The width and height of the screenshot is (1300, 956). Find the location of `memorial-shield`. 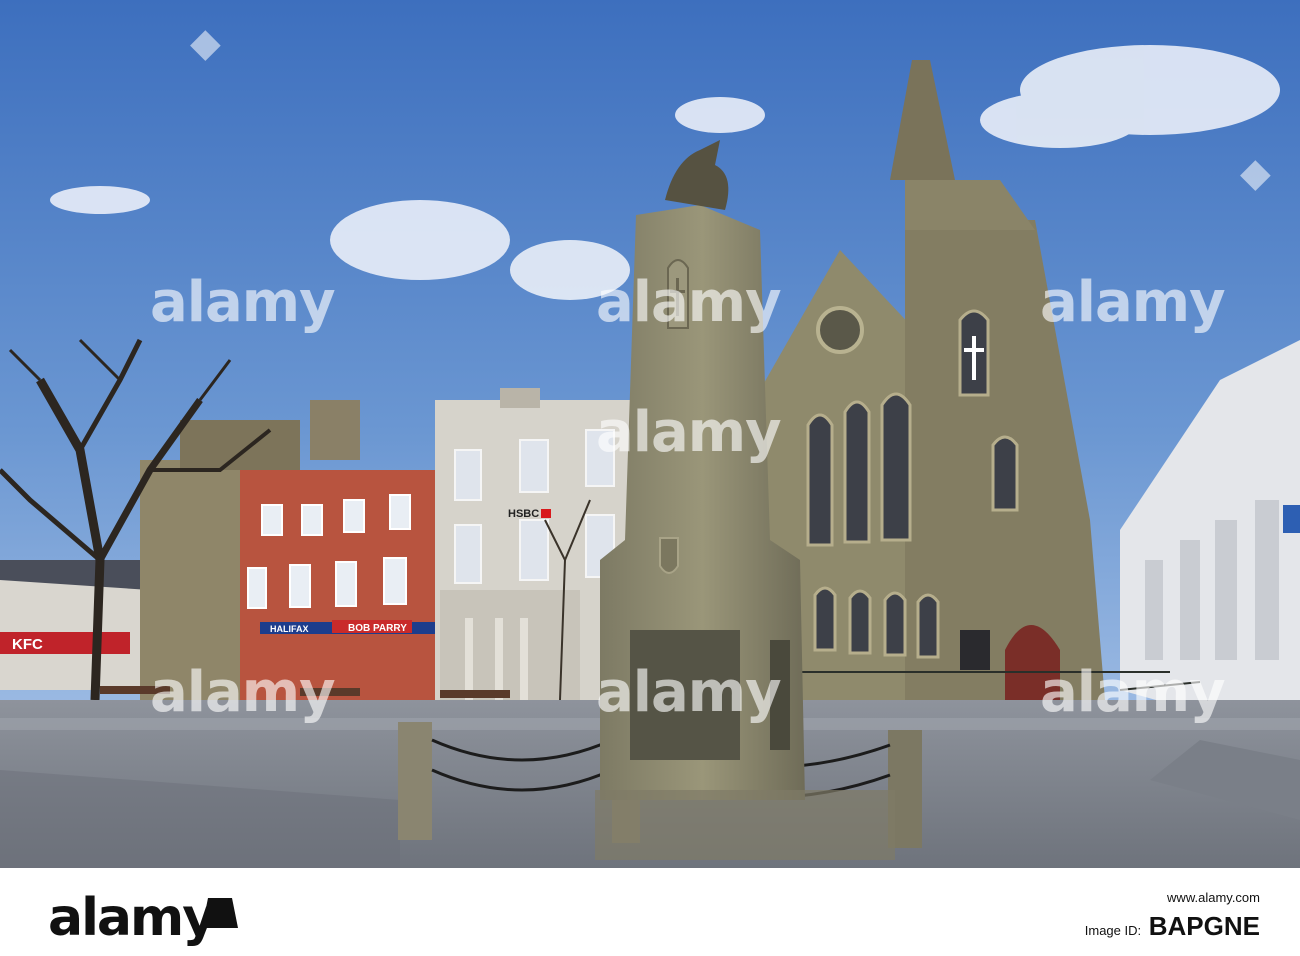

memorial-shield is located at coordinates (669, 555).